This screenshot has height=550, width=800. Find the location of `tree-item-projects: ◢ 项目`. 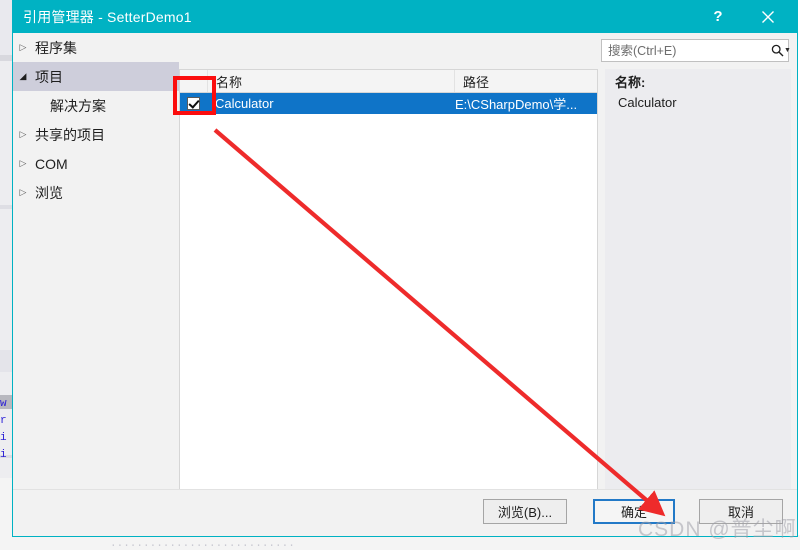

tree-item-projects: ◢ 项目 is located at coordinates (96, 76).